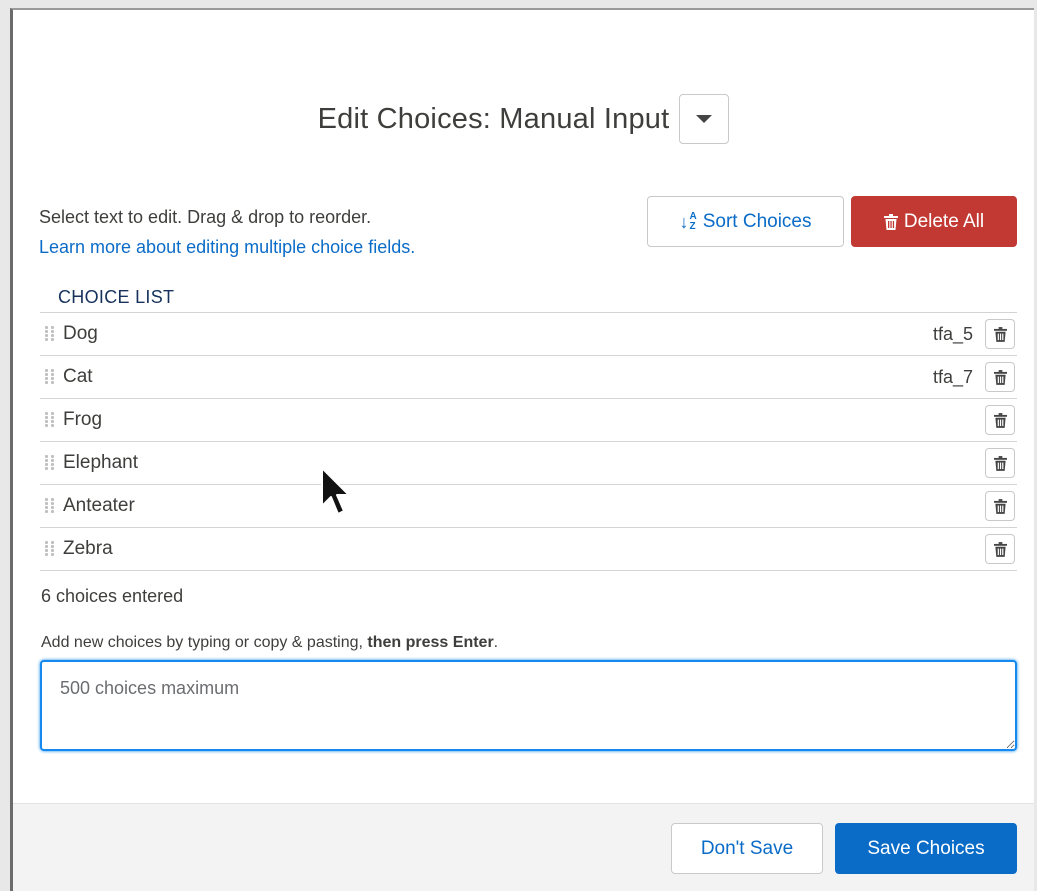 The height and width of the screenshot is (891, 1037). What do you see at coordinates (926, 848) in the screenshot?
I see `save-choices-button: Save Choices` at bounding box center [926, 848].